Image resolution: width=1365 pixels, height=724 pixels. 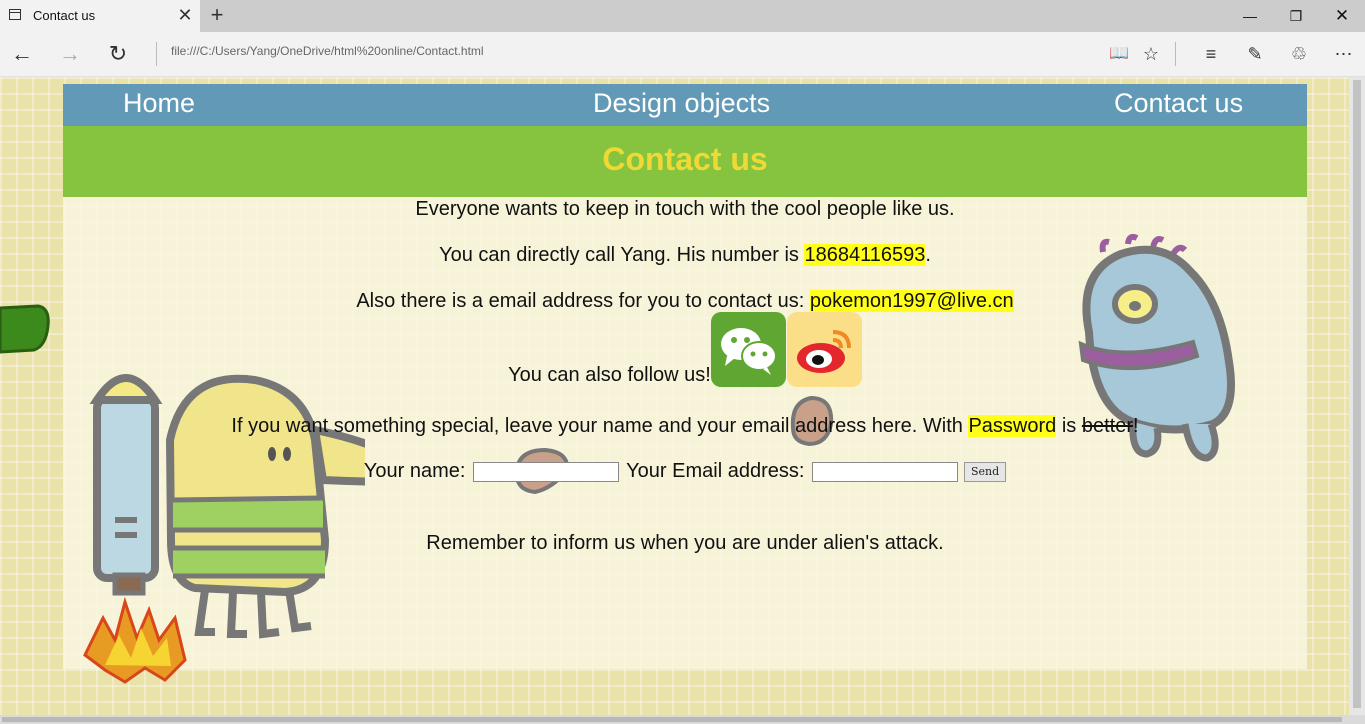 I want to click on toolbar-divider, so click(x=1175, y=54).